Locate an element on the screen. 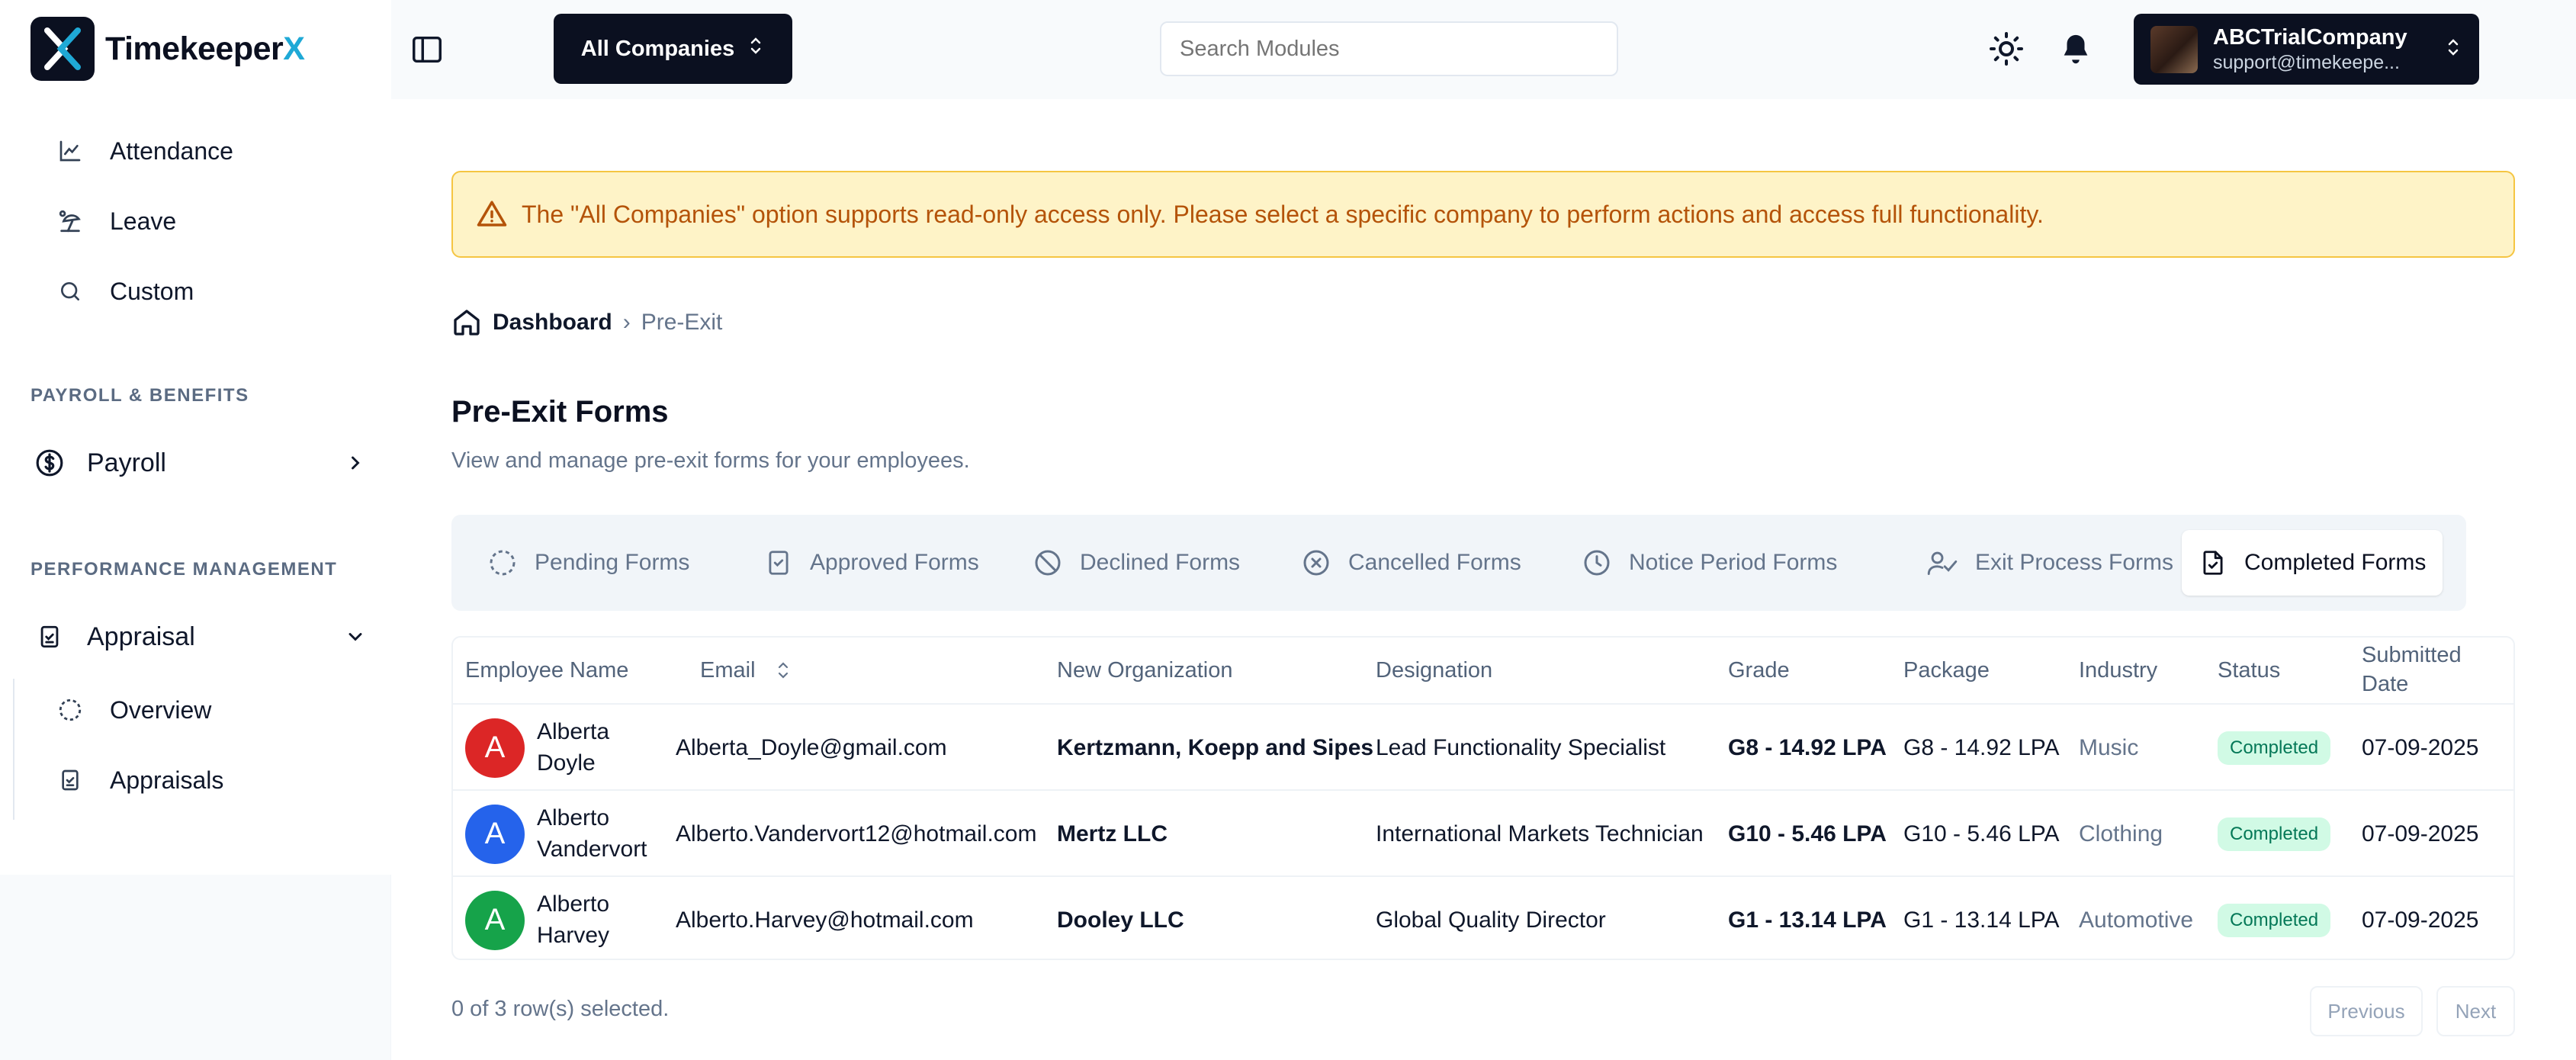 This screenshot has height=1060, width=2576. sidebar-item-overview: Overview is located at coordinates (133, 710).